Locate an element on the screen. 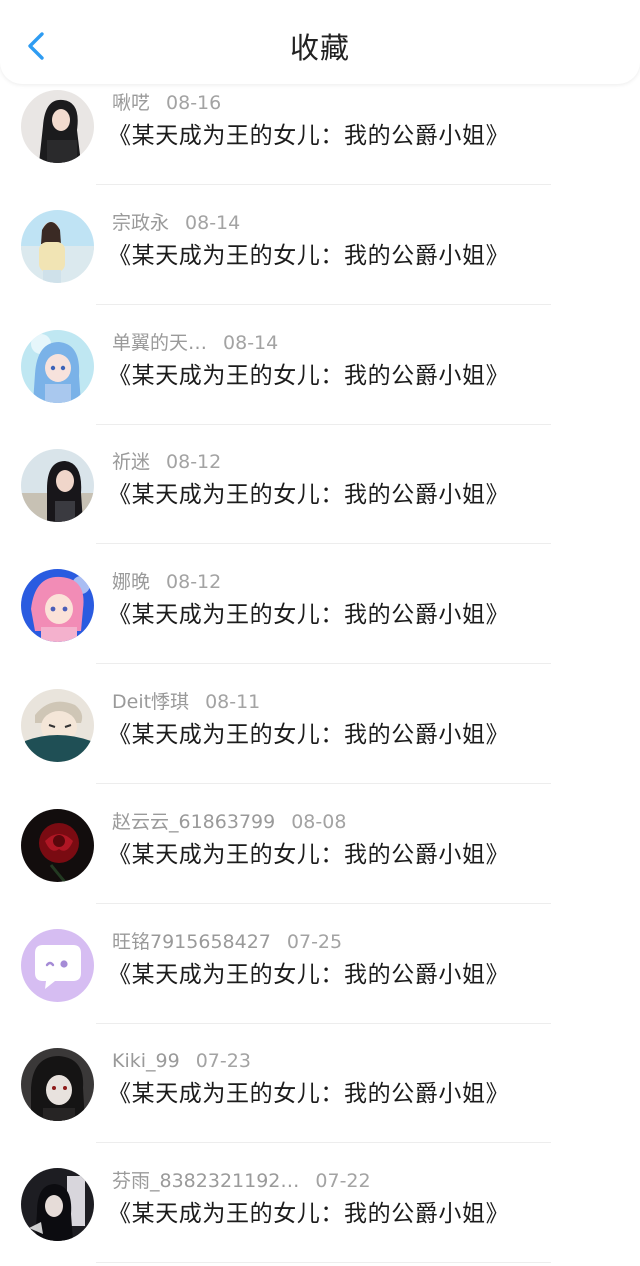 This screenshot has height=1266, width=640. username: Deit悸琪 is located at coordinates (150, 702).